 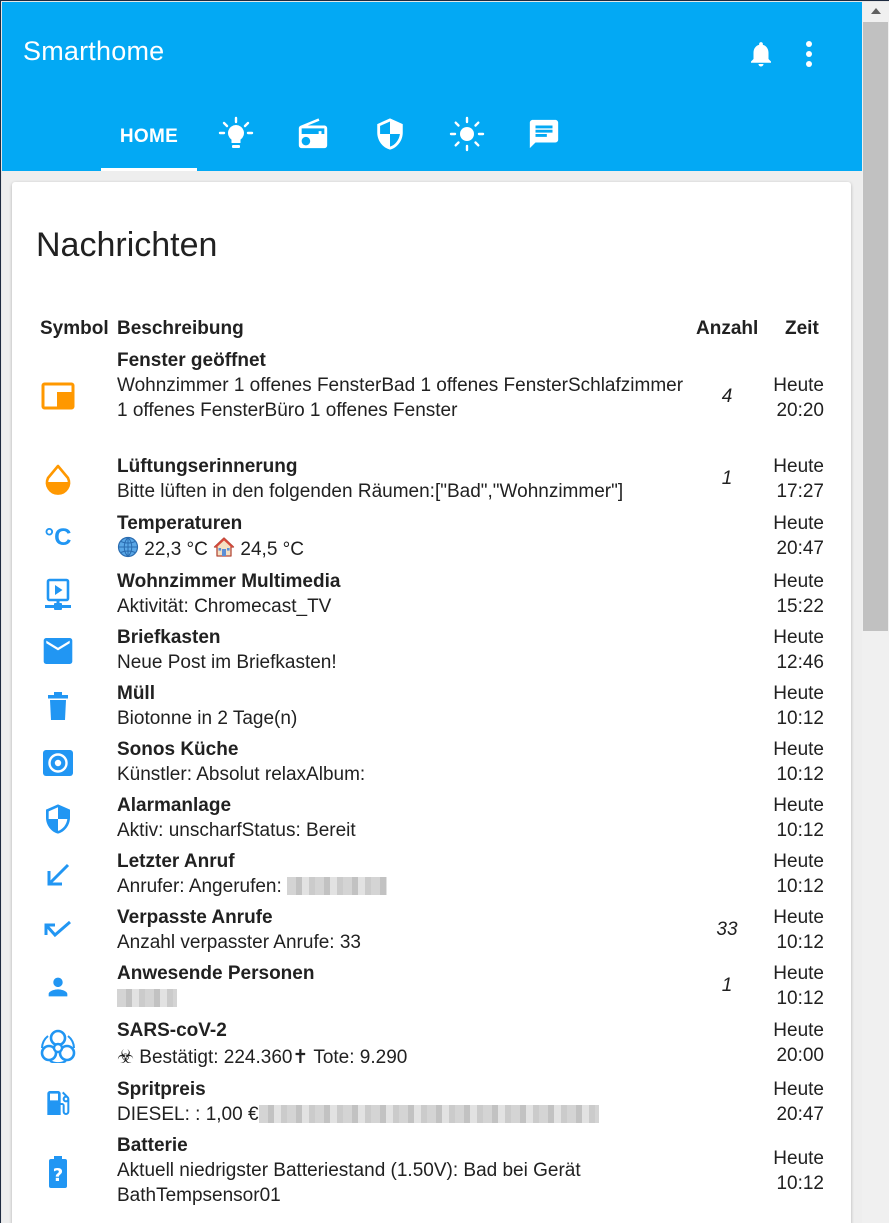 What do you see at coordinates (74, 328) in the screenshot?
I see `header-symbol: Symbol` at bounding box center [74, 328].